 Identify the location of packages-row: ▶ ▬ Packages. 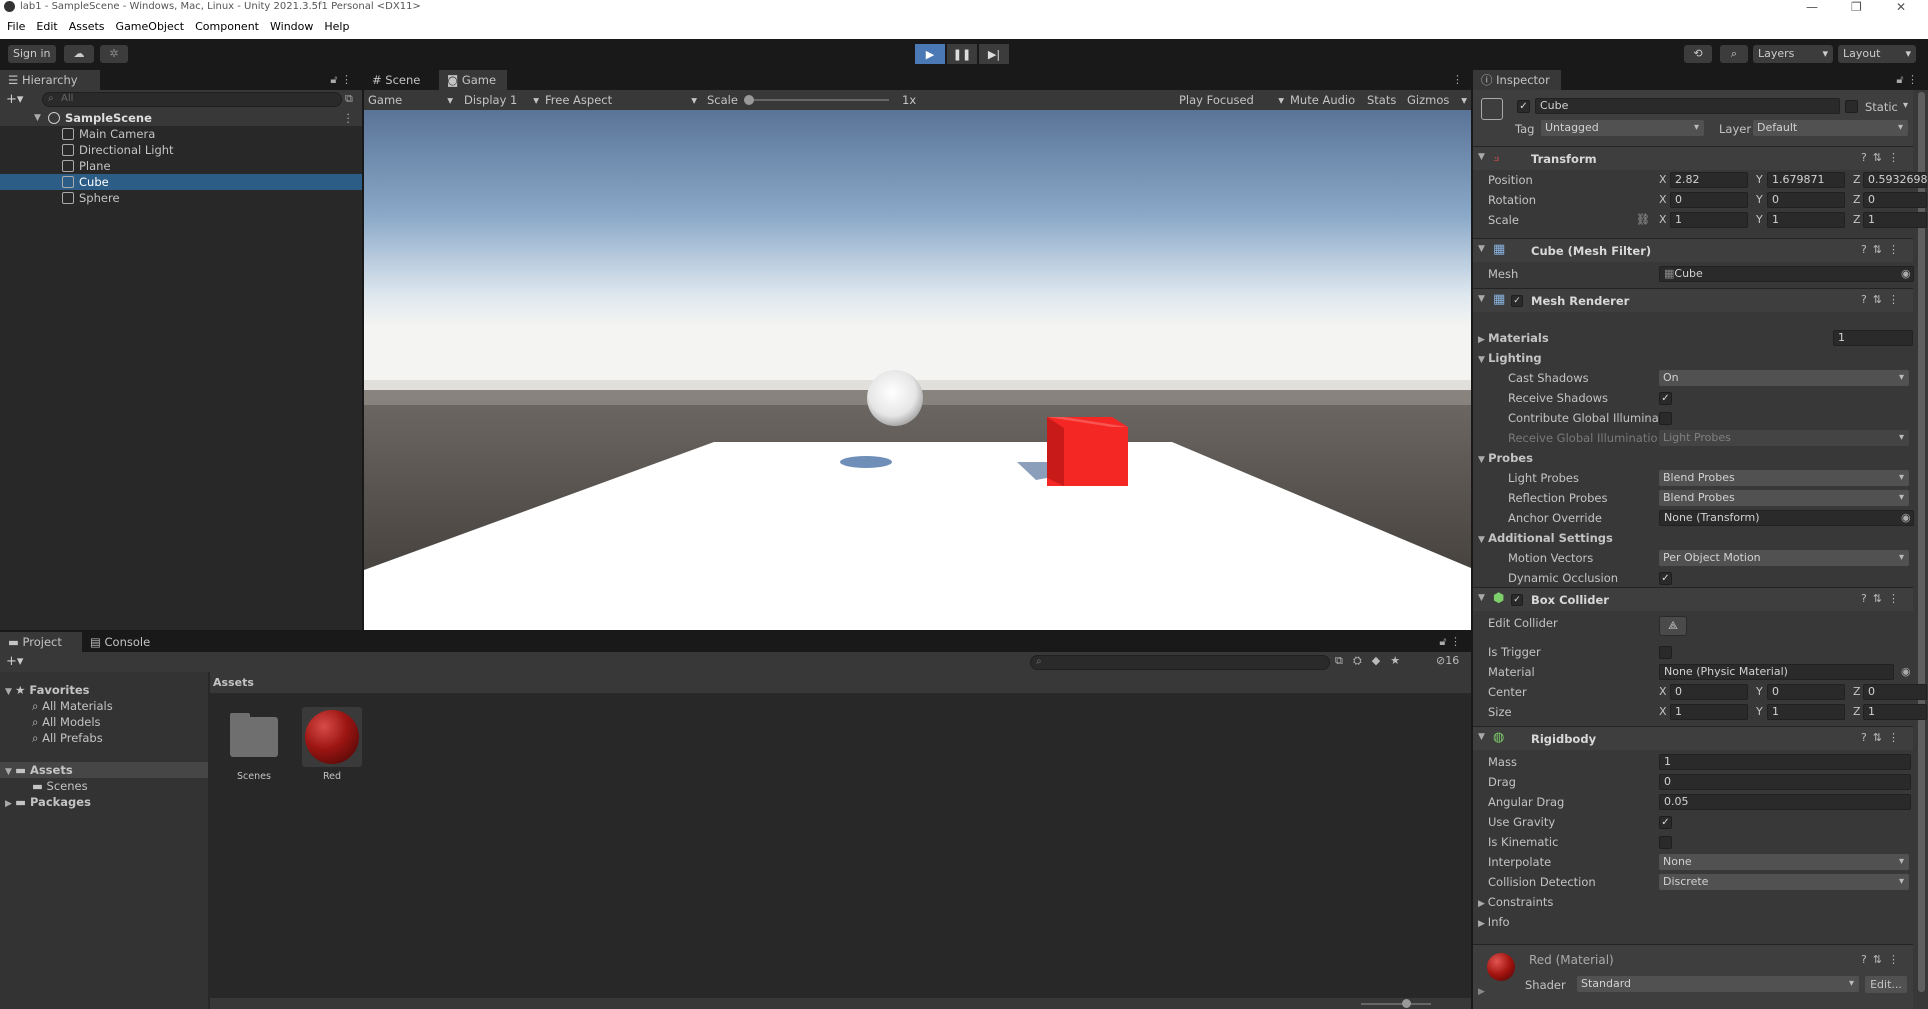
(48, 802).